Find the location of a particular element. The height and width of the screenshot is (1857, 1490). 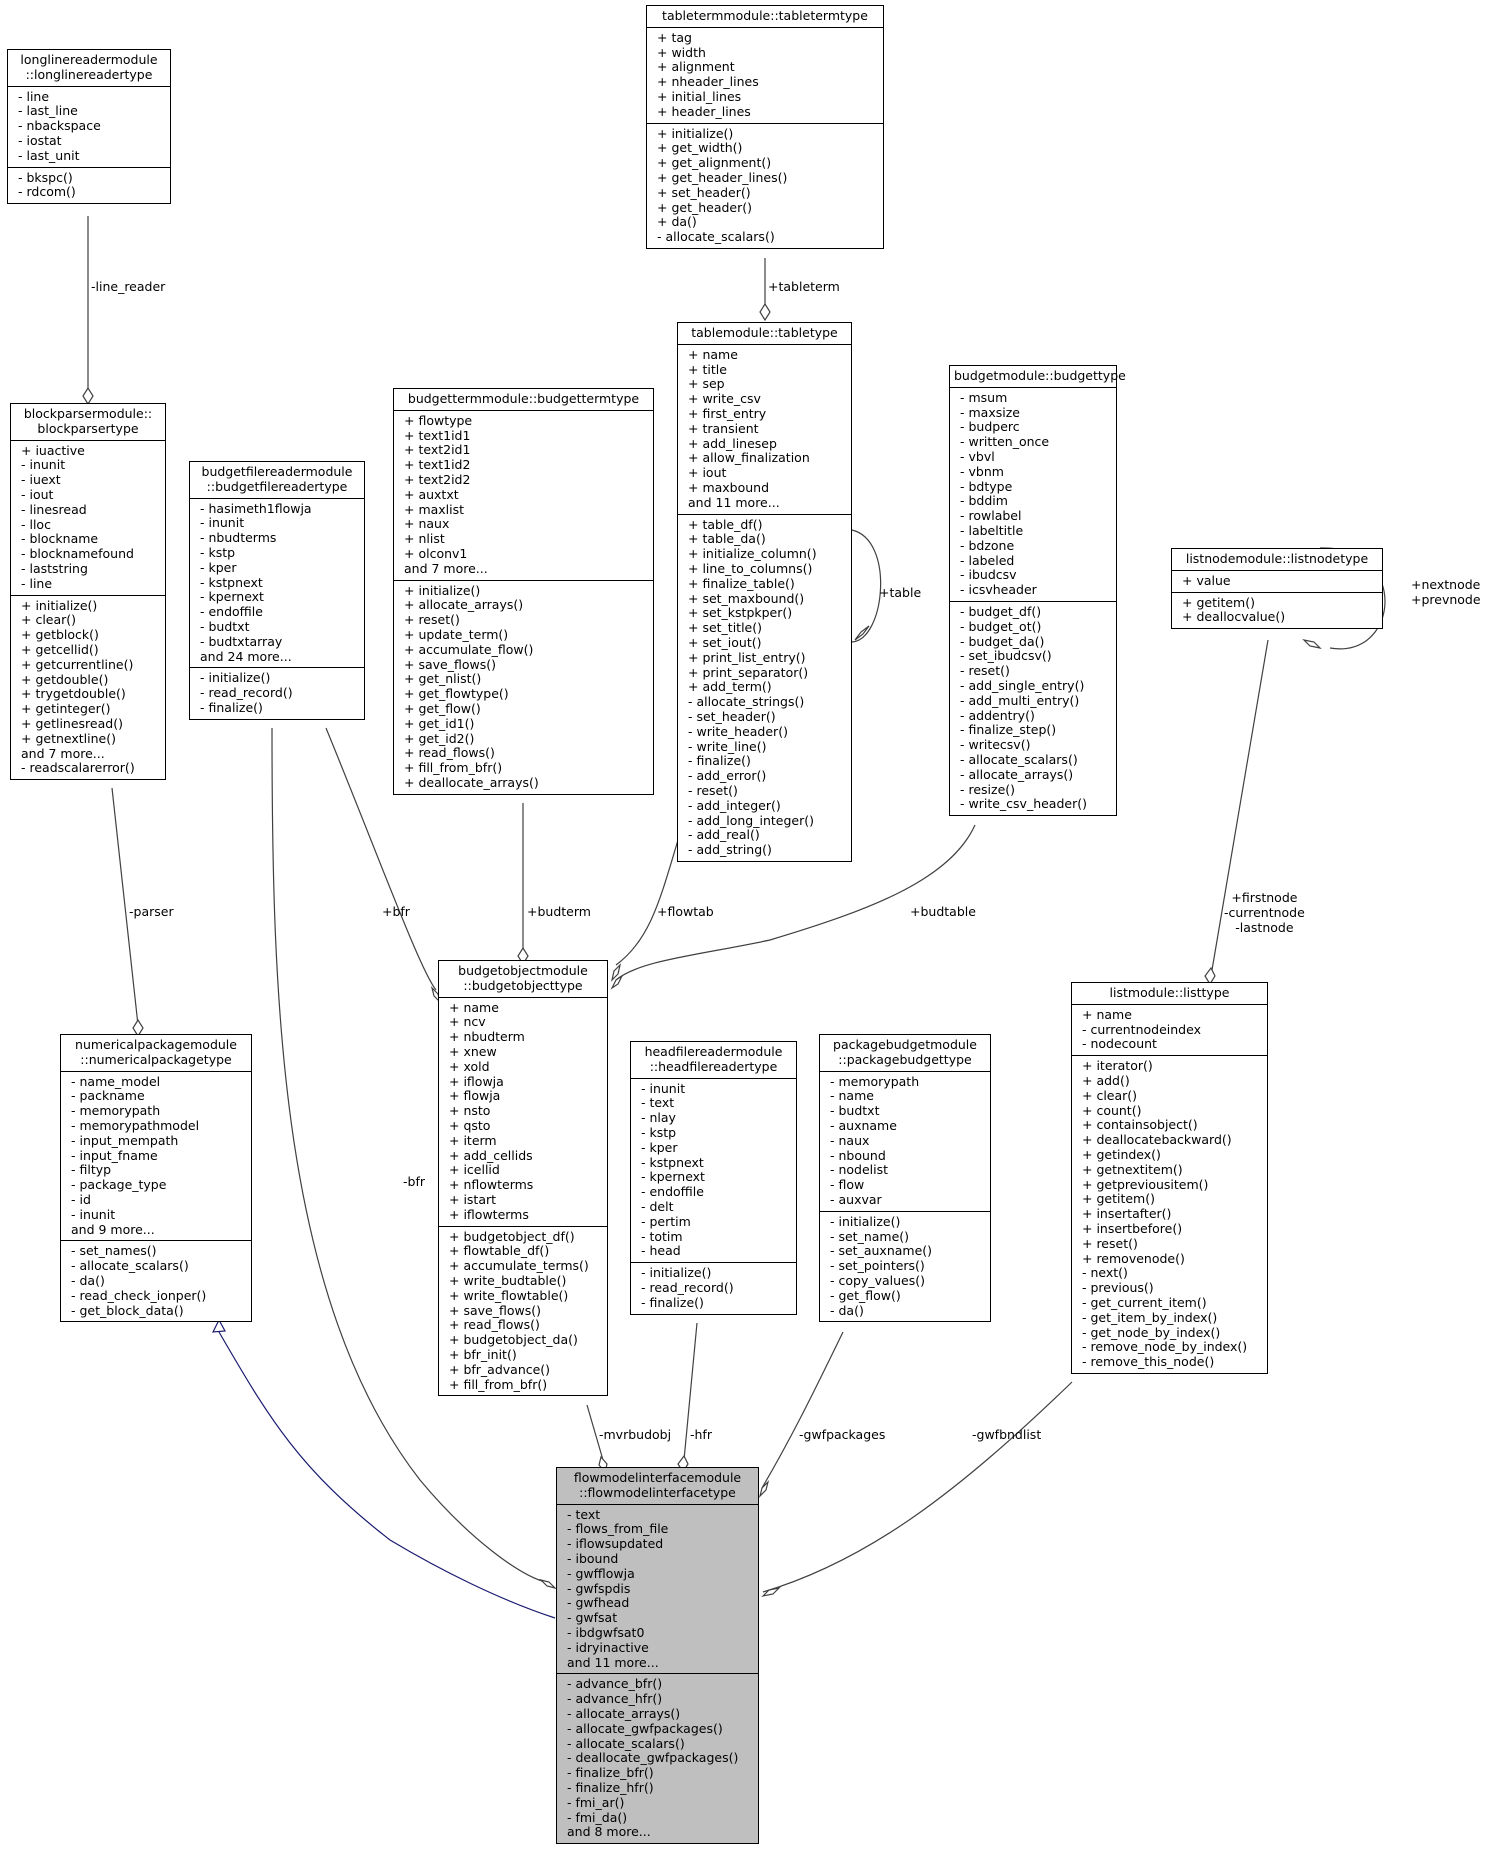

member: + initialize() is located at coordinates (695, 133).